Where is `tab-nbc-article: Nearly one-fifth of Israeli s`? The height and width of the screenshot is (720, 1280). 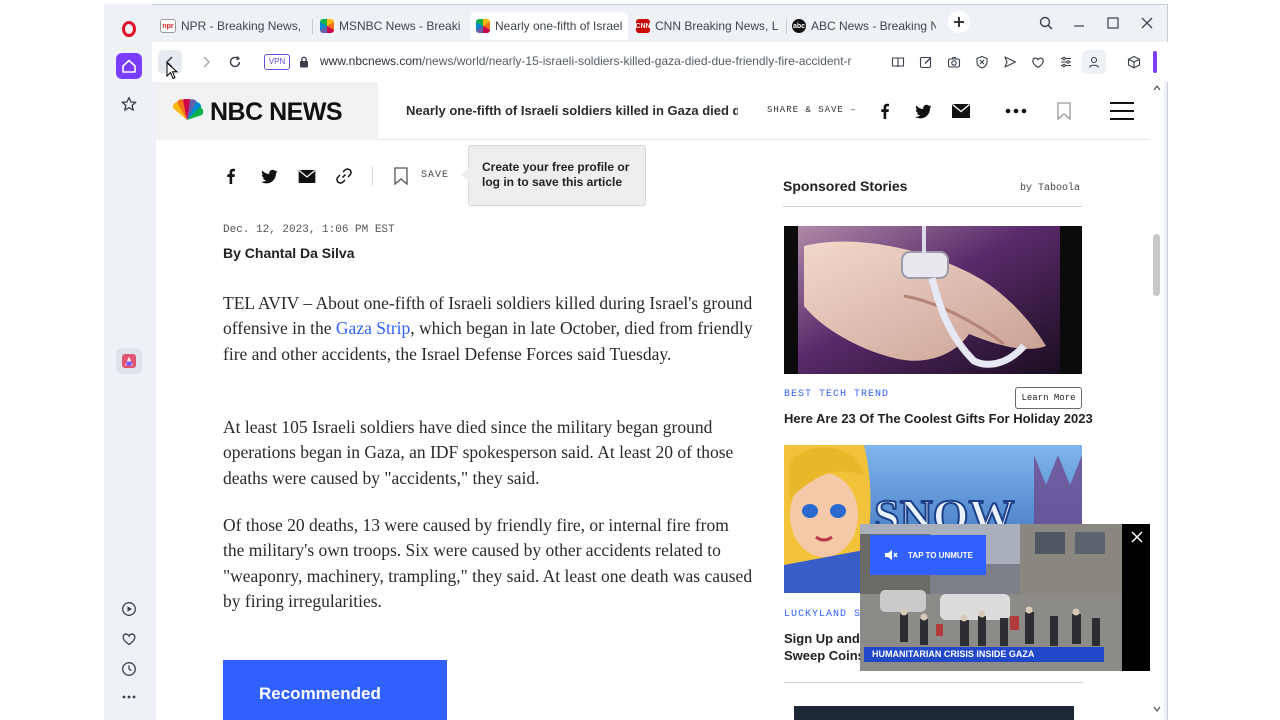
tab-nbc-article: Nearly one-fifth of Israeli s is located at coordinates (549, 26).